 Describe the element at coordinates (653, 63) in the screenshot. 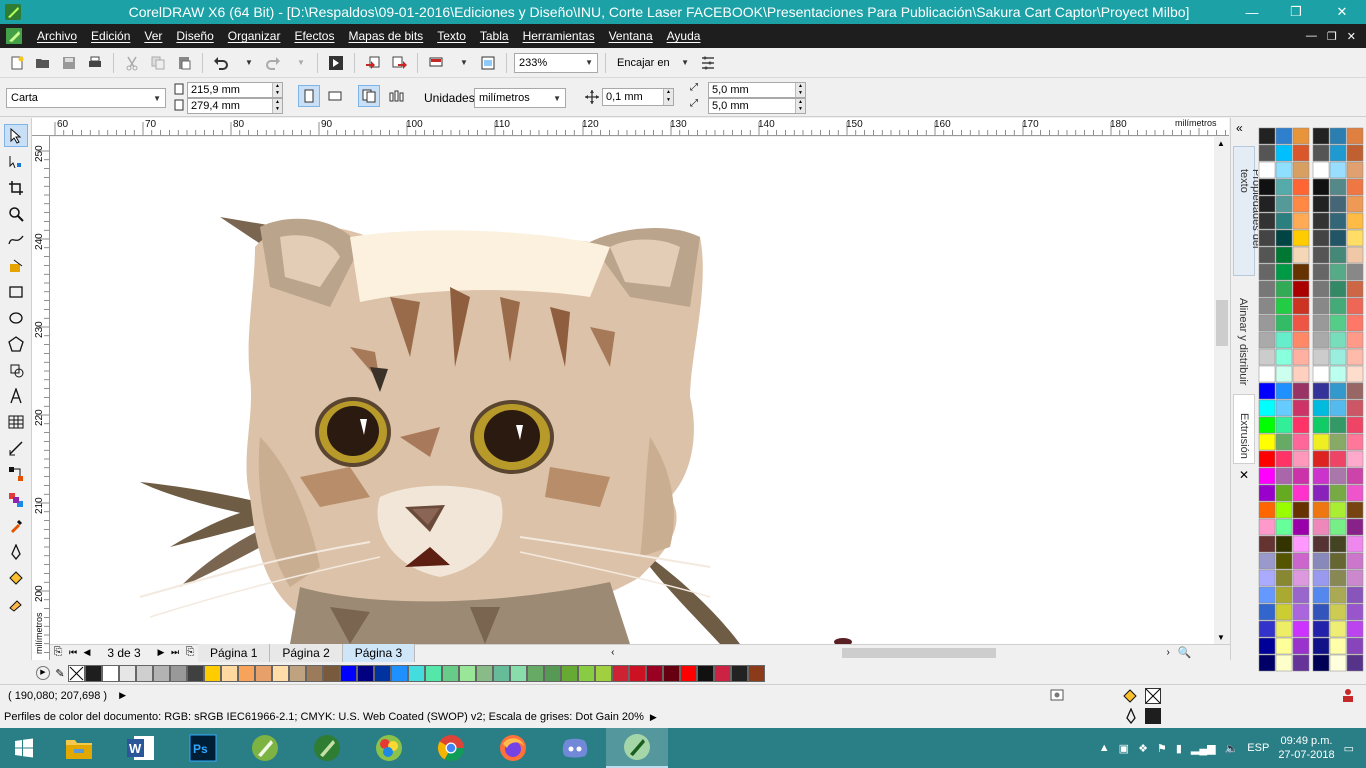

I see `snap-to-dropdown: Encajar en ▼` at that location.